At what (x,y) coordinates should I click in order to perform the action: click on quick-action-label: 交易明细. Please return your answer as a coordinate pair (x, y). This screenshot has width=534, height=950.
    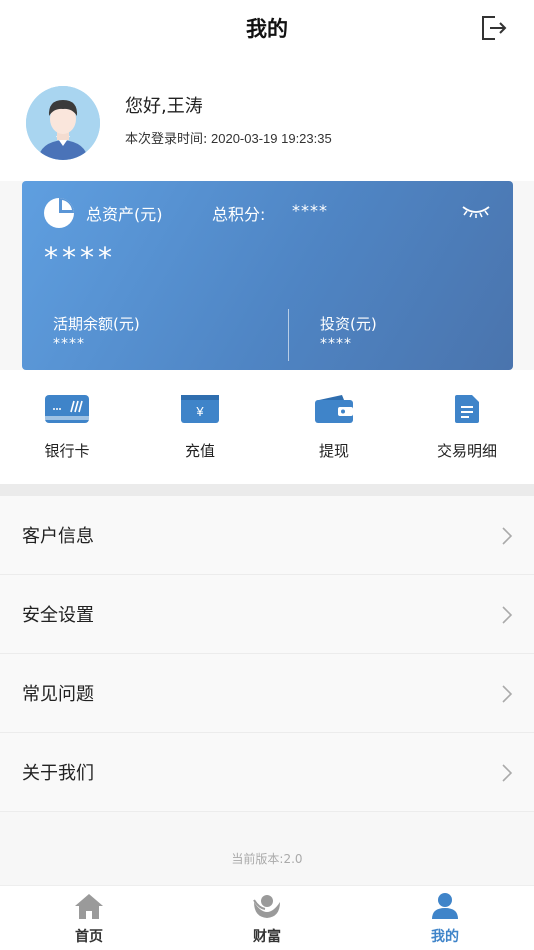
    Looking at the image, I should click on (466, 451).